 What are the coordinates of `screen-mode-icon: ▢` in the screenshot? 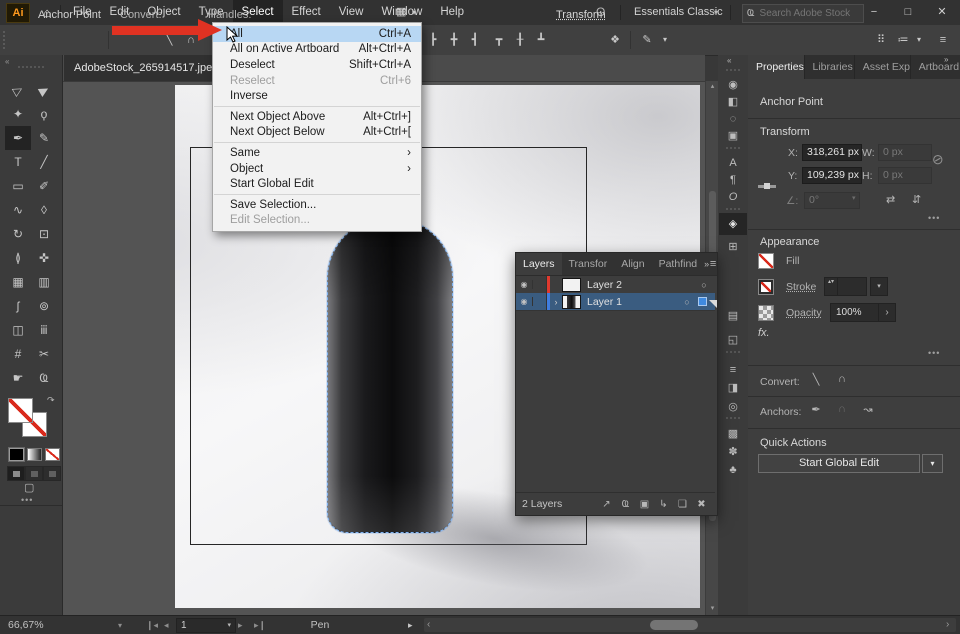 It's located at (29, 487).